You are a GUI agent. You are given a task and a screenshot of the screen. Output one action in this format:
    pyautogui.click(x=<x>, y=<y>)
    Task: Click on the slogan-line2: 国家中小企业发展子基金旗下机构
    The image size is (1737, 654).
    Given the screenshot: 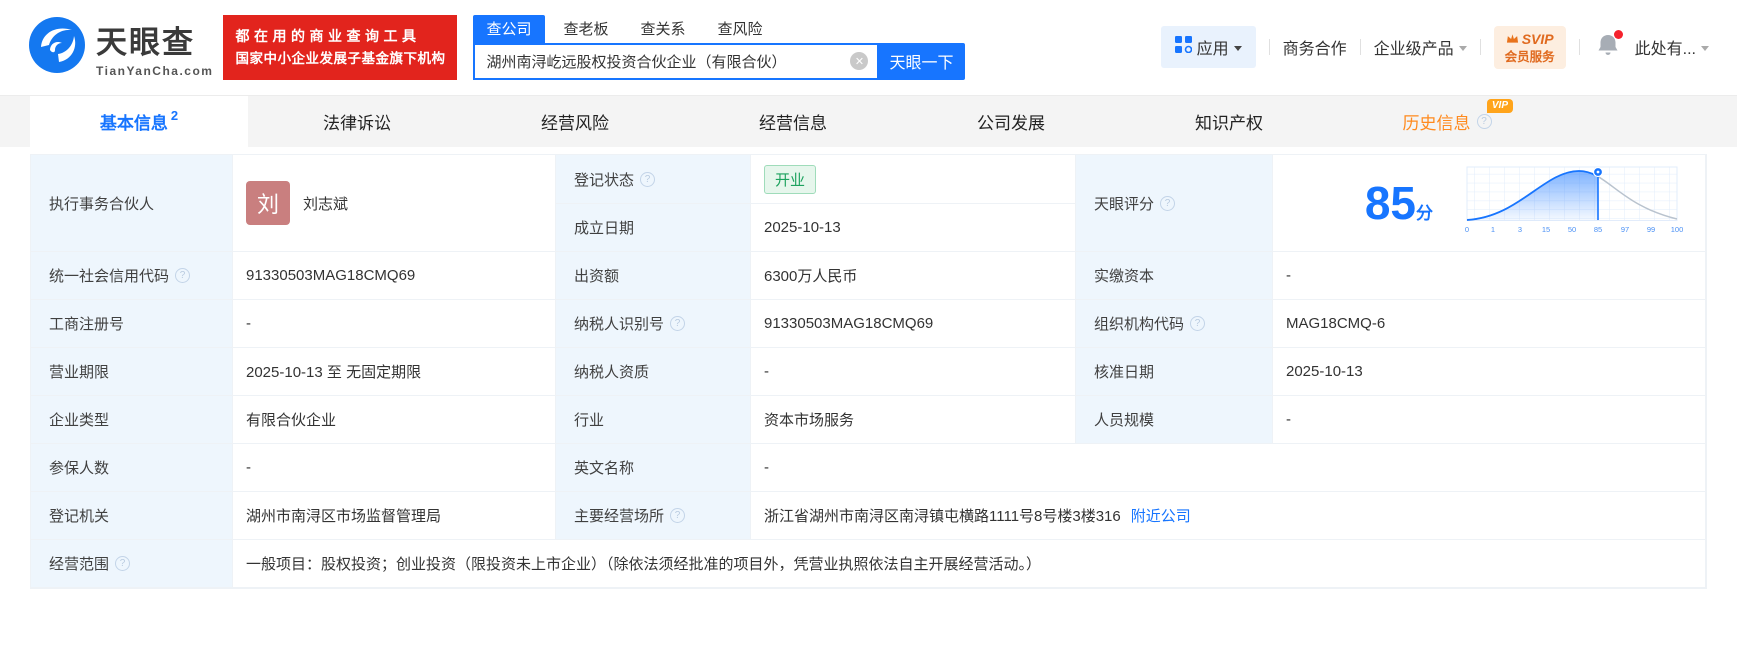 What is the action you would take?
    pyautogui.click(x=340, y=58)
    